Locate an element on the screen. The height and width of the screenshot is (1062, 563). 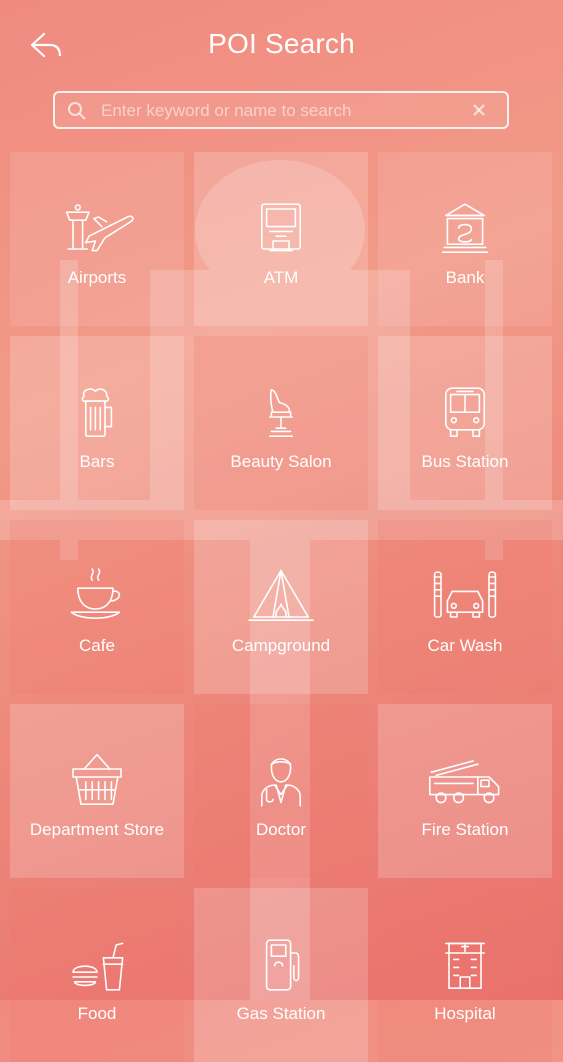
category-label: Gas Station is located at coordinates (281, 1013).